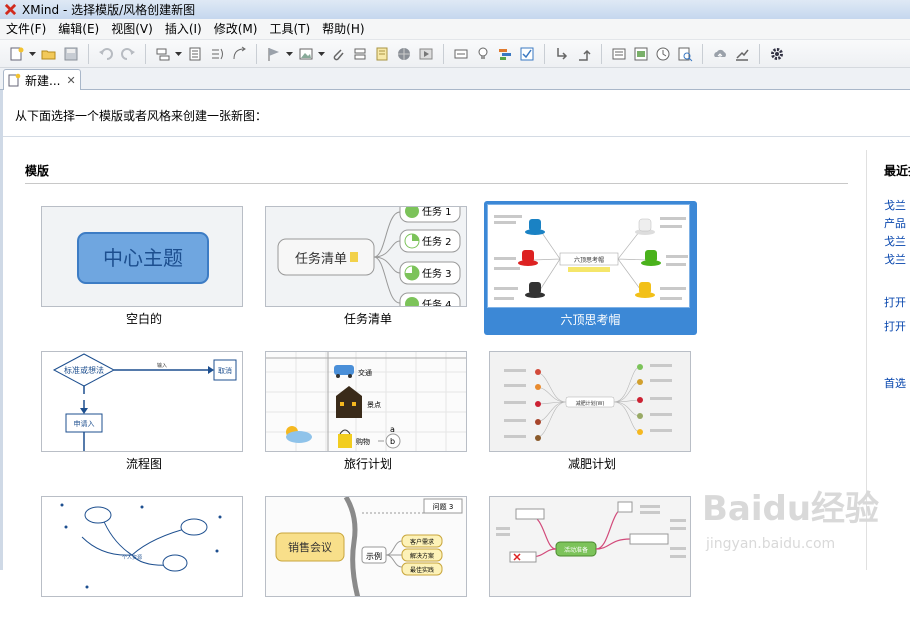 The image size is (910, 628). I want to click on watermark-url: jingyan.baidu.com, so click(770, 544).